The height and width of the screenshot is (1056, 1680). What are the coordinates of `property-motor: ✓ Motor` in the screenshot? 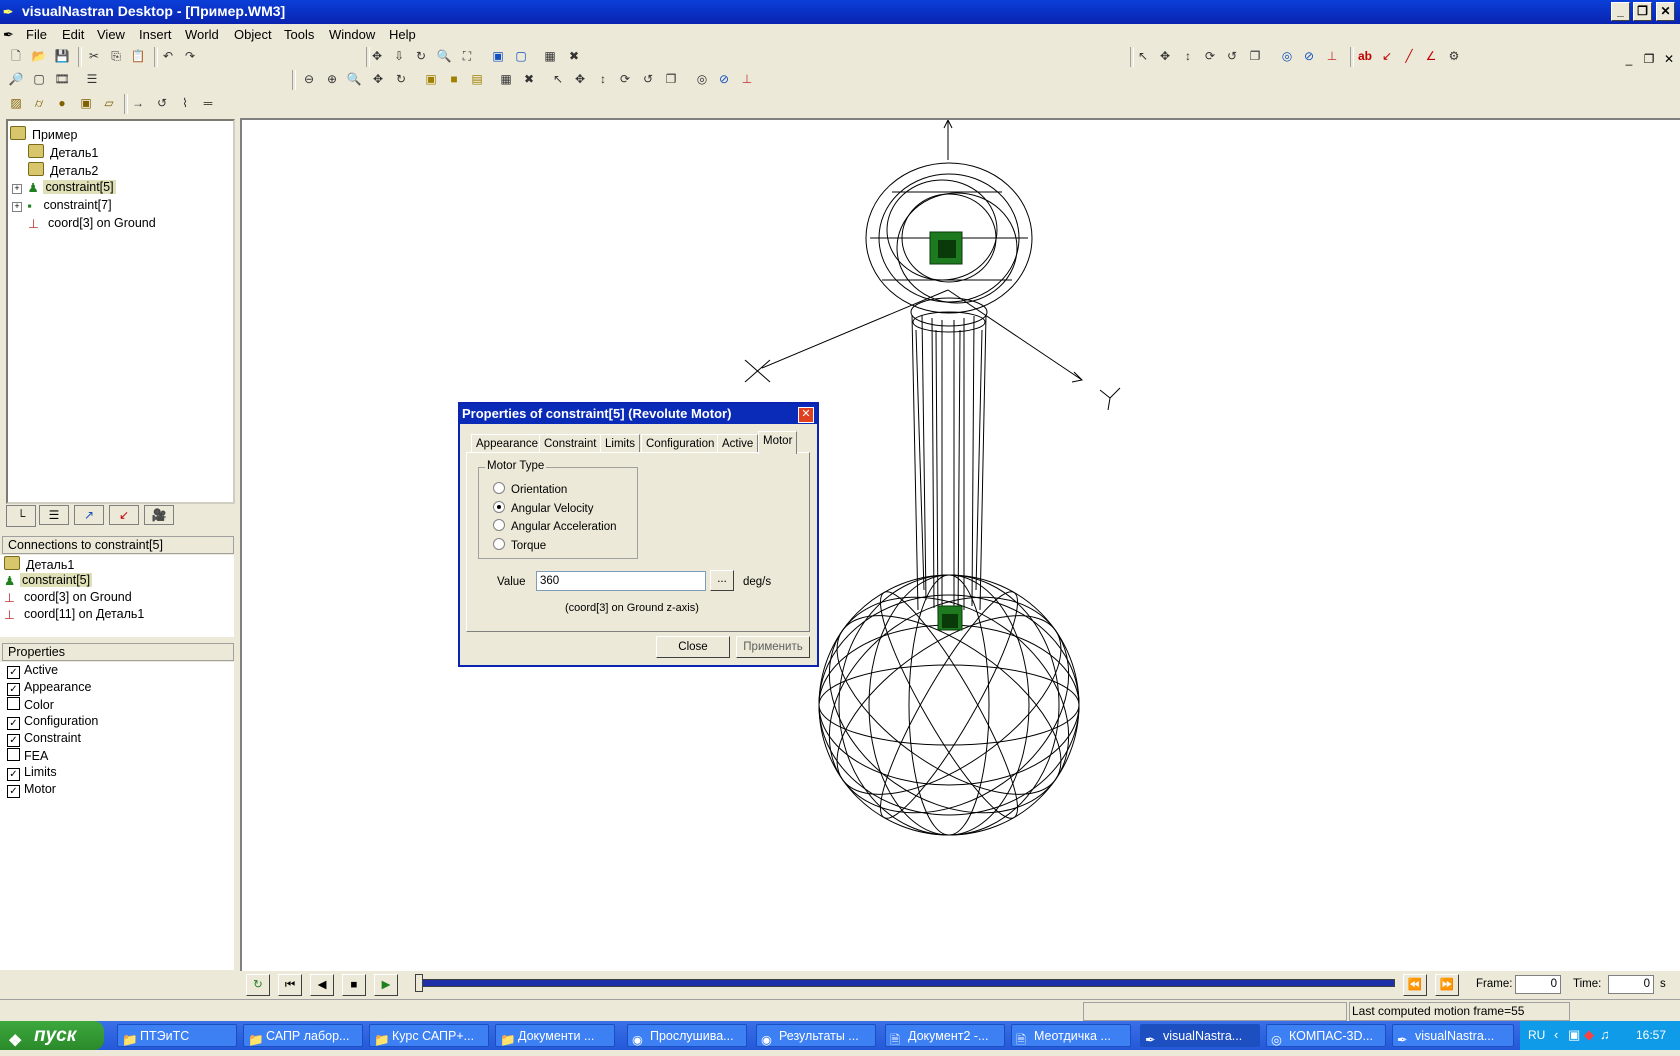 It's located at (31, 790).